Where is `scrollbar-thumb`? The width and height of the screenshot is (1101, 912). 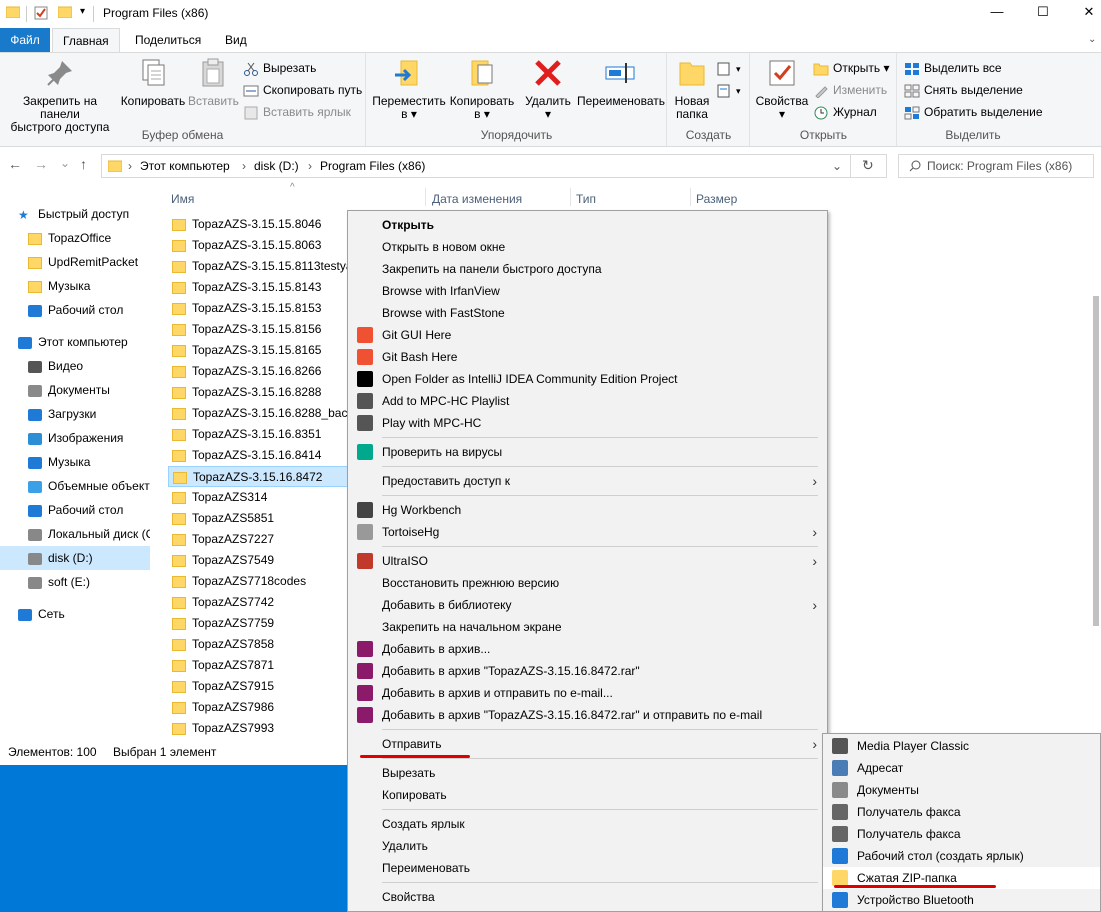
scrollbar-thumb is located at coordinates (1096, 461).